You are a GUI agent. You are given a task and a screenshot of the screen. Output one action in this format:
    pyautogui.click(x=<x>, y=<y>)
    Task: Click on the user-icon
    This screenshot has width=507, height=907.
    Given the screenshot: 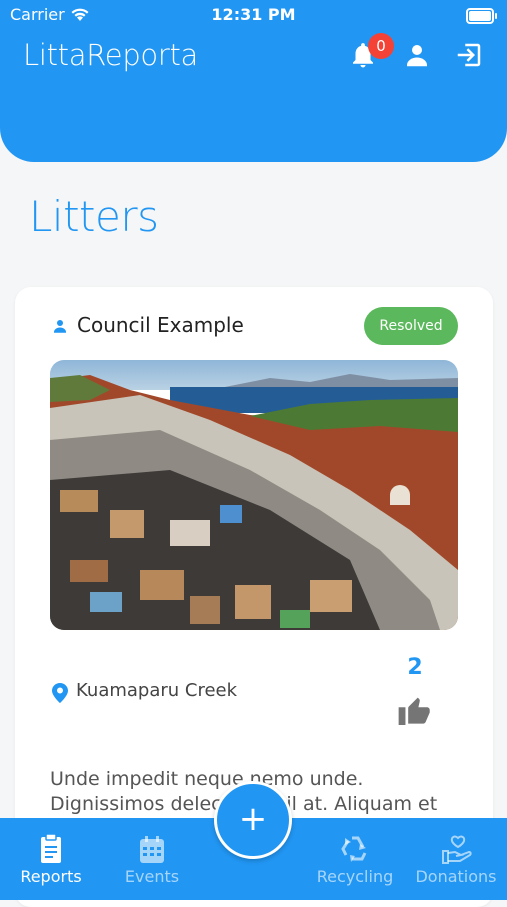 What is the action you would take?
    pyautogui.click(x=417, y=55)
    